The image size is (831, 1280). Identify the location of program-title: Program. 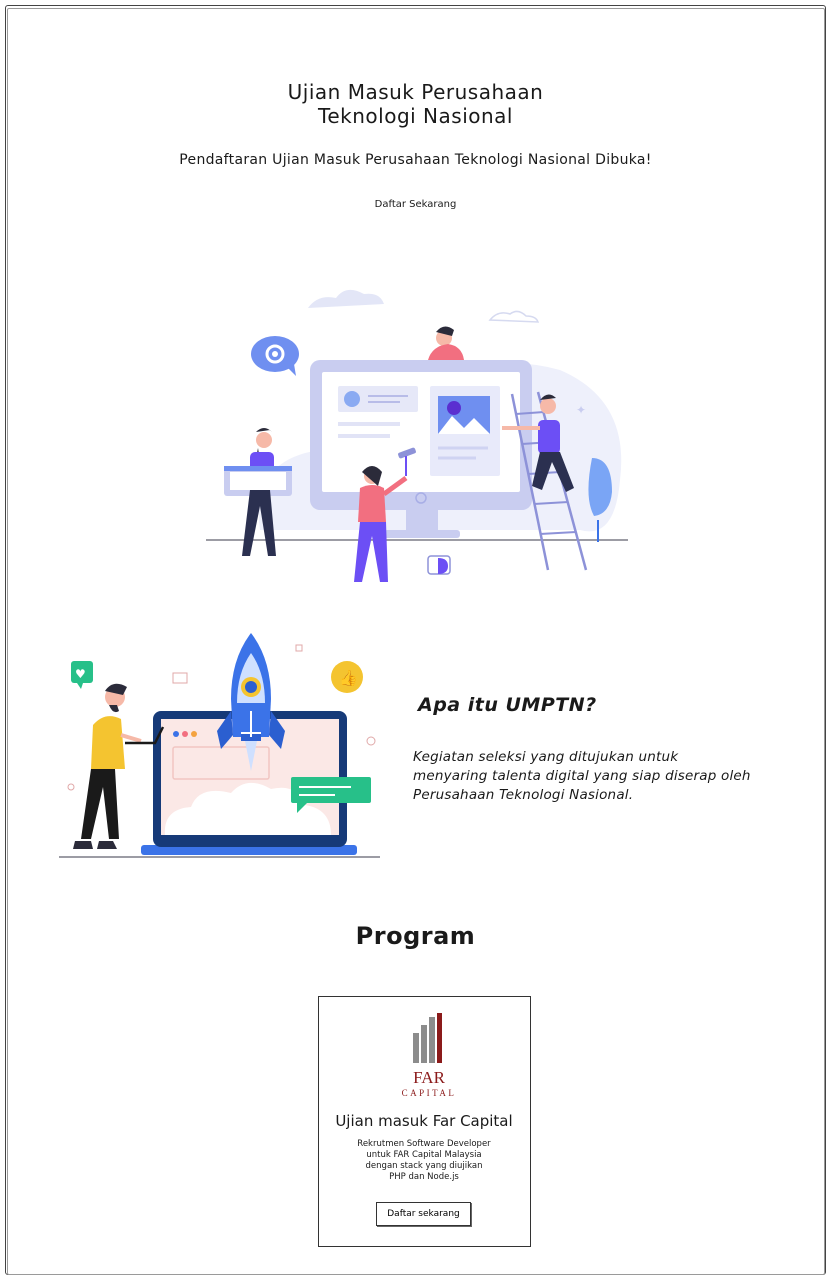
(415, 936).